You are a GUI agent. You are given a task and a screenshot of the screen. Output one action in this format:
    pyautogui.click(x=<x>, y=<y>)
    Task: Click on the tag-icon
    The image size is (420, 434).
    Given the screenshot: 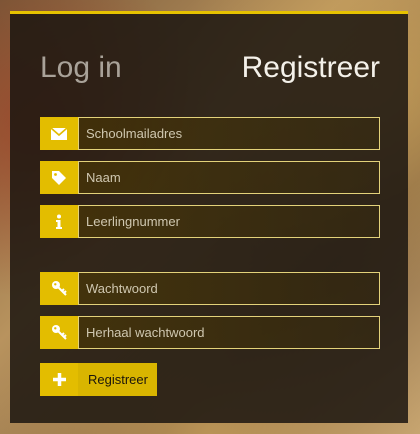 What is the action you would take?
    pyautogui.click(x=59, y=177)
    